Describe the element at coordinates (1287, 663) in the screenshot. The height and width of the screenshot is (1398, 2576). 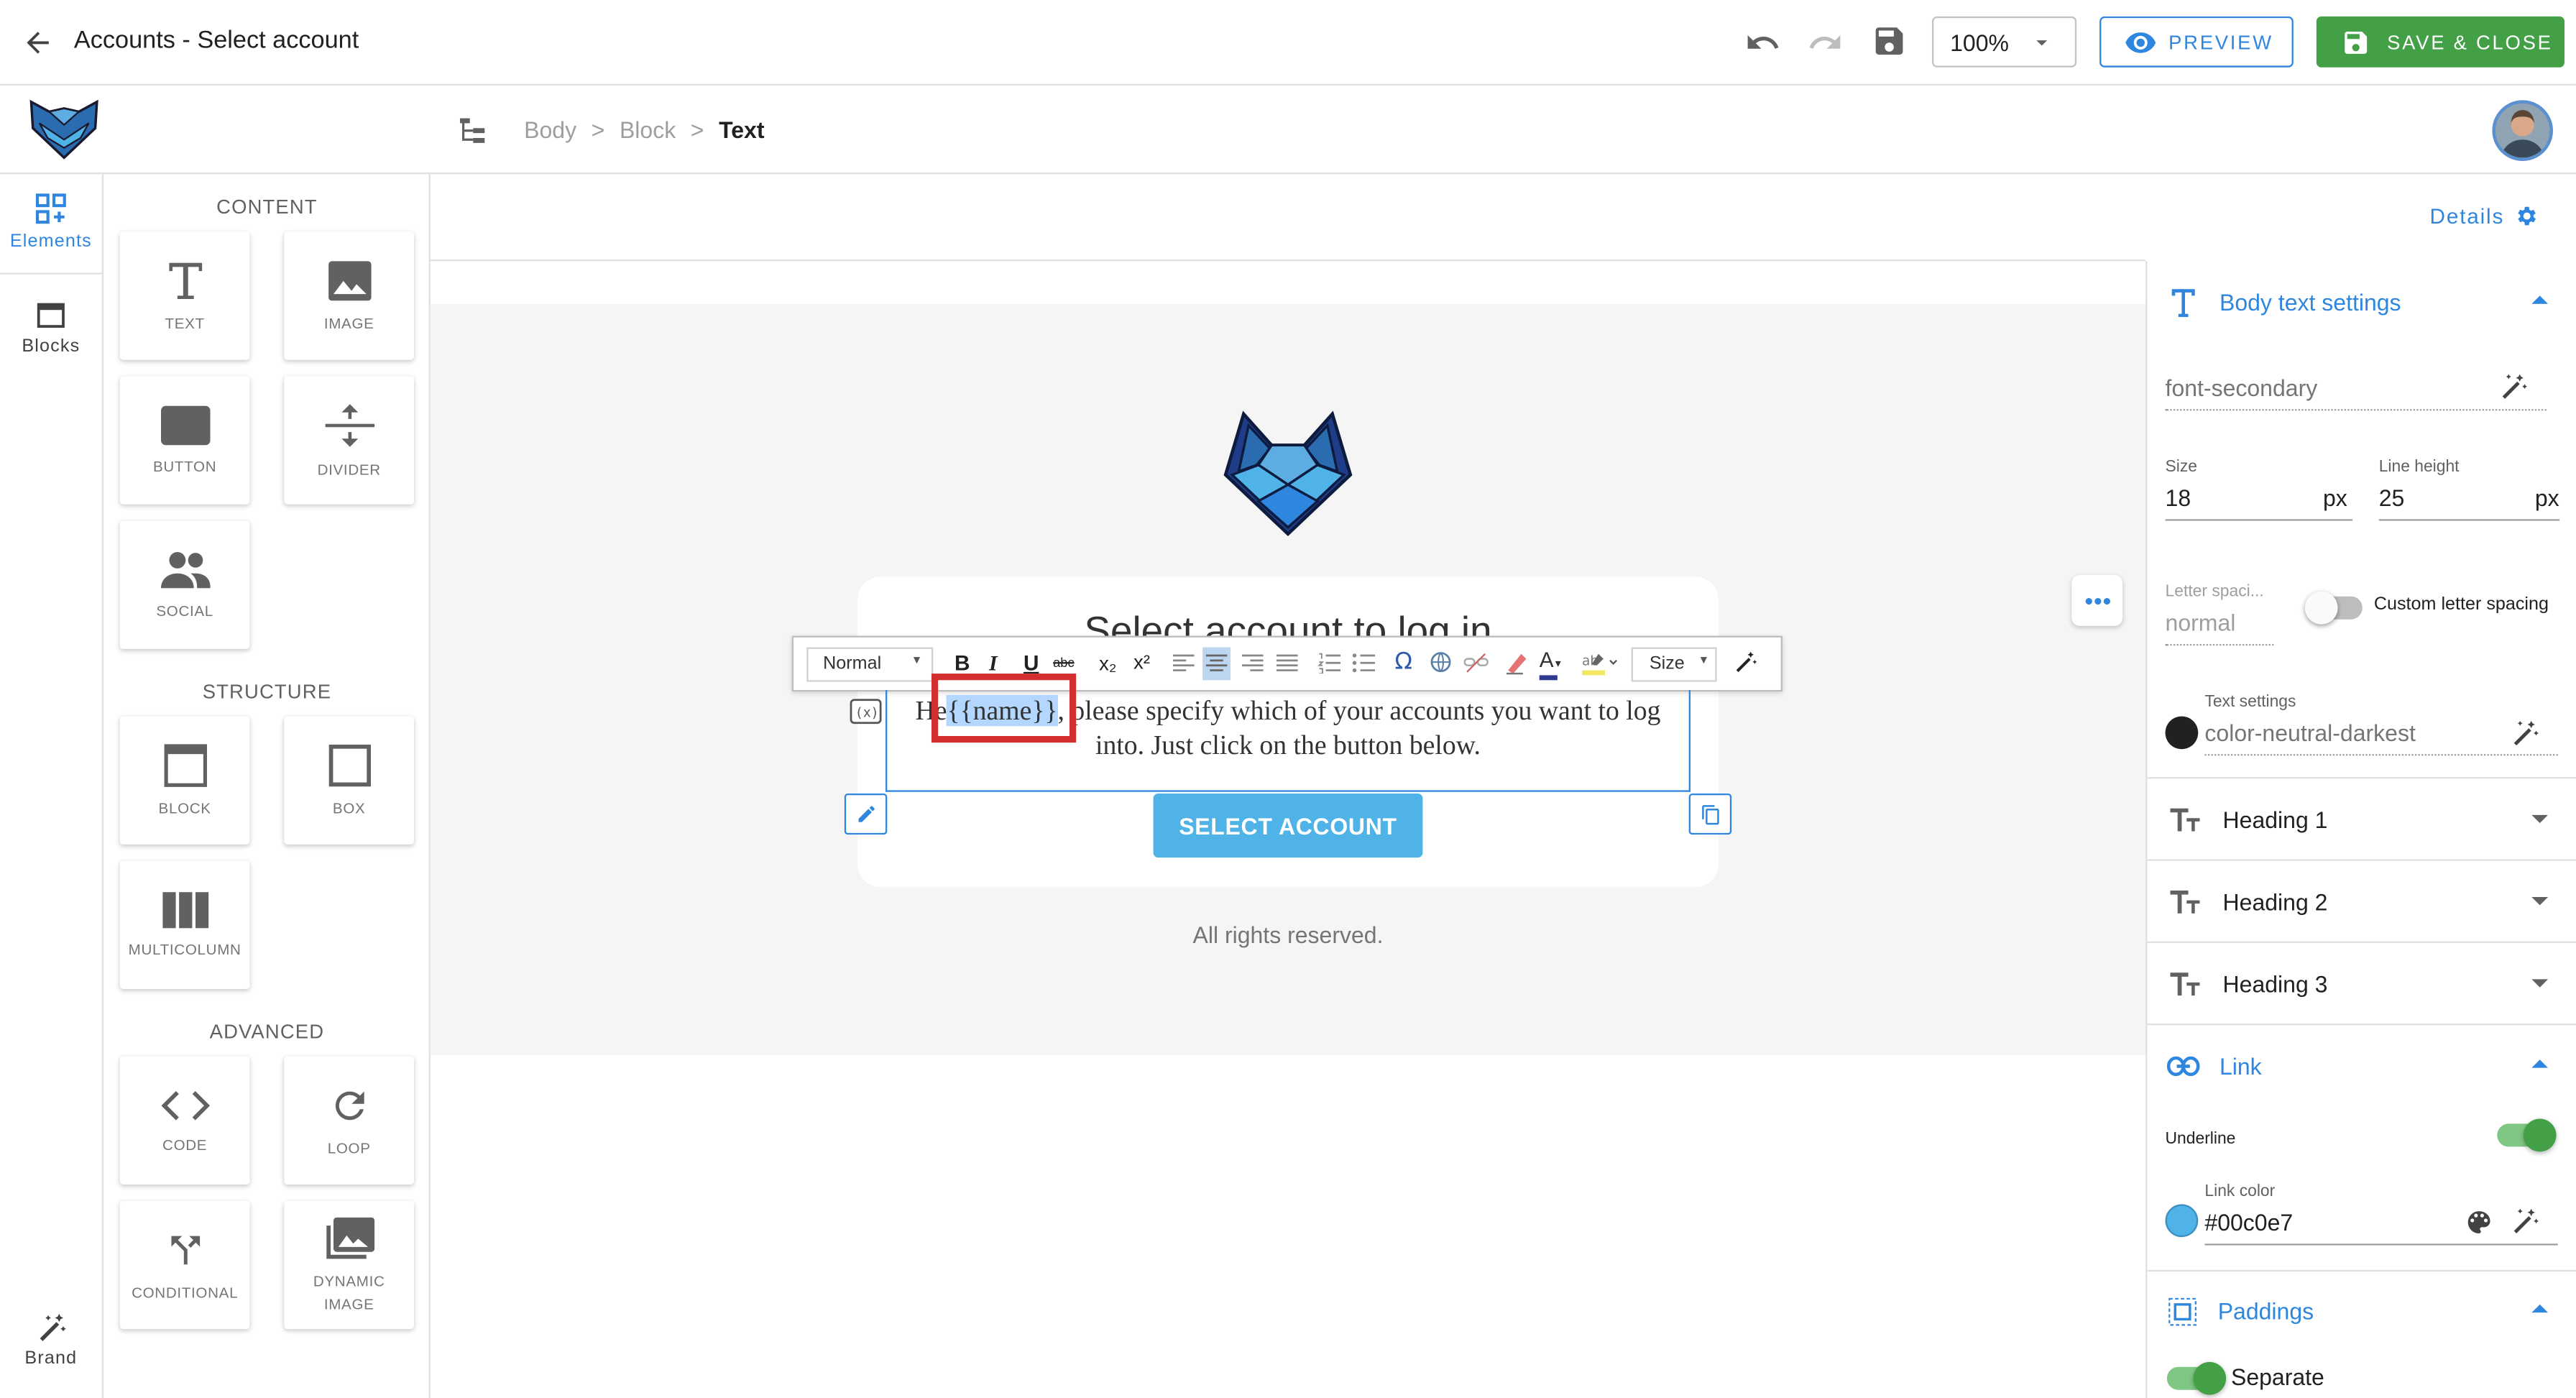
I see `align-justify-icon` at that location.